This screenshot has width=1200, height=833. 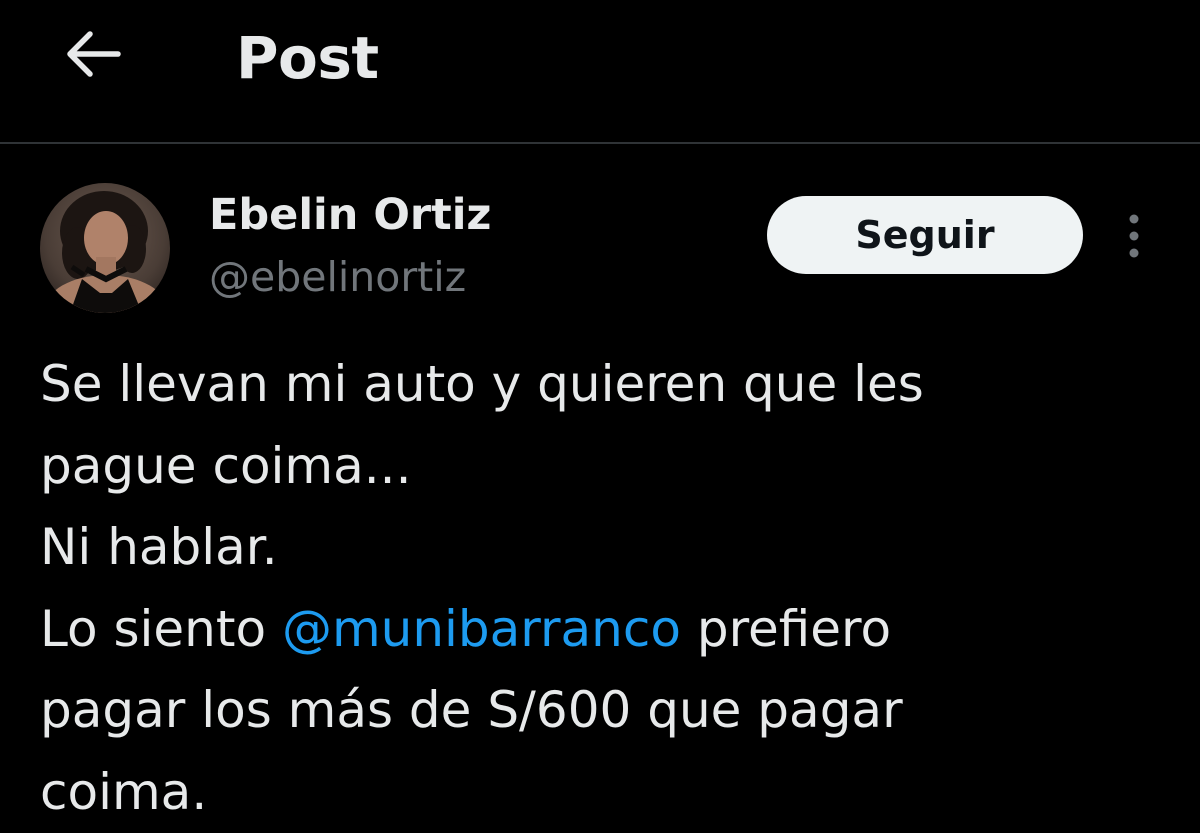 I want to click on avatar, so click(x=105, y=248).